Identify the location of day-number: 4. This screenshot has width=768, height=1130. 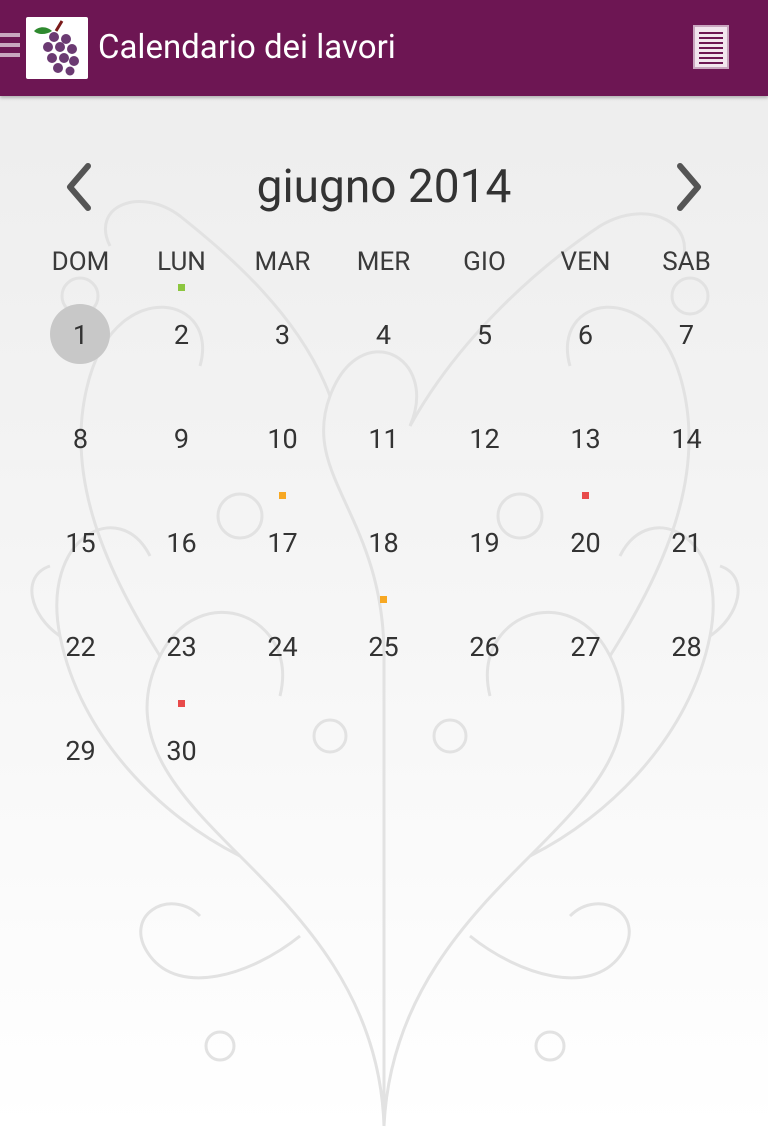
(383, 335).